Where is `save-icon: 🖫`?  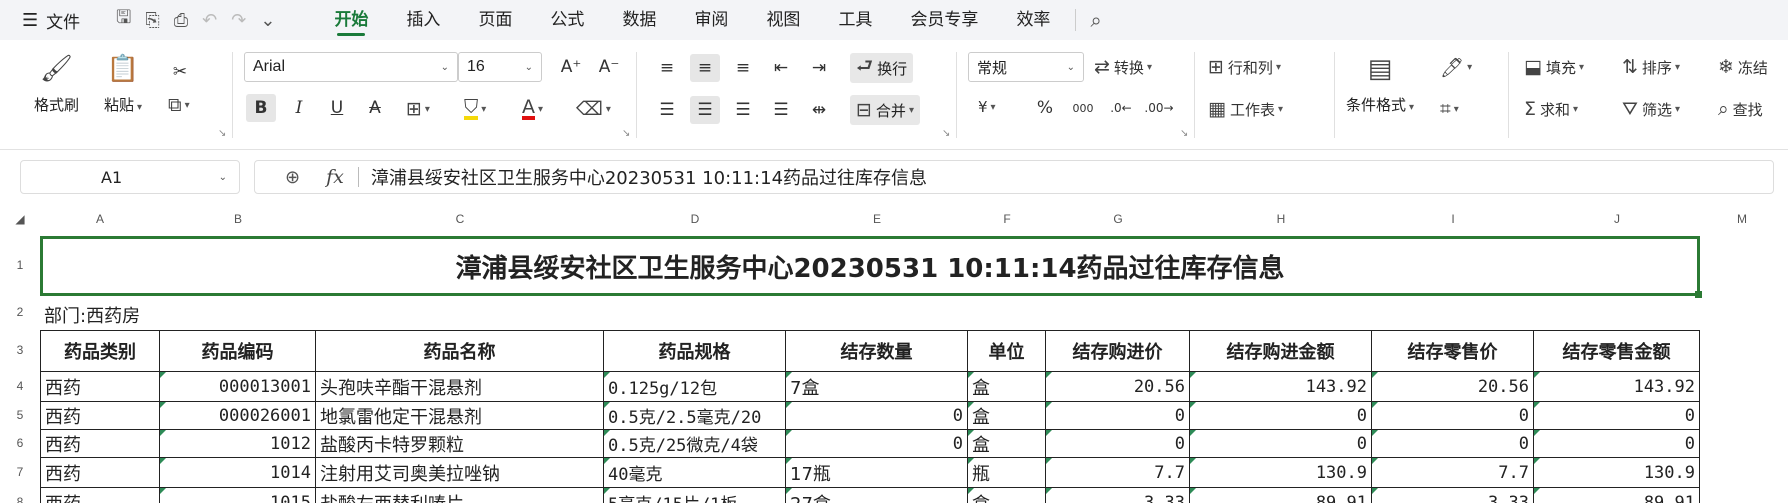 save-icon: 🖫 is located at coordinates (123, 20).